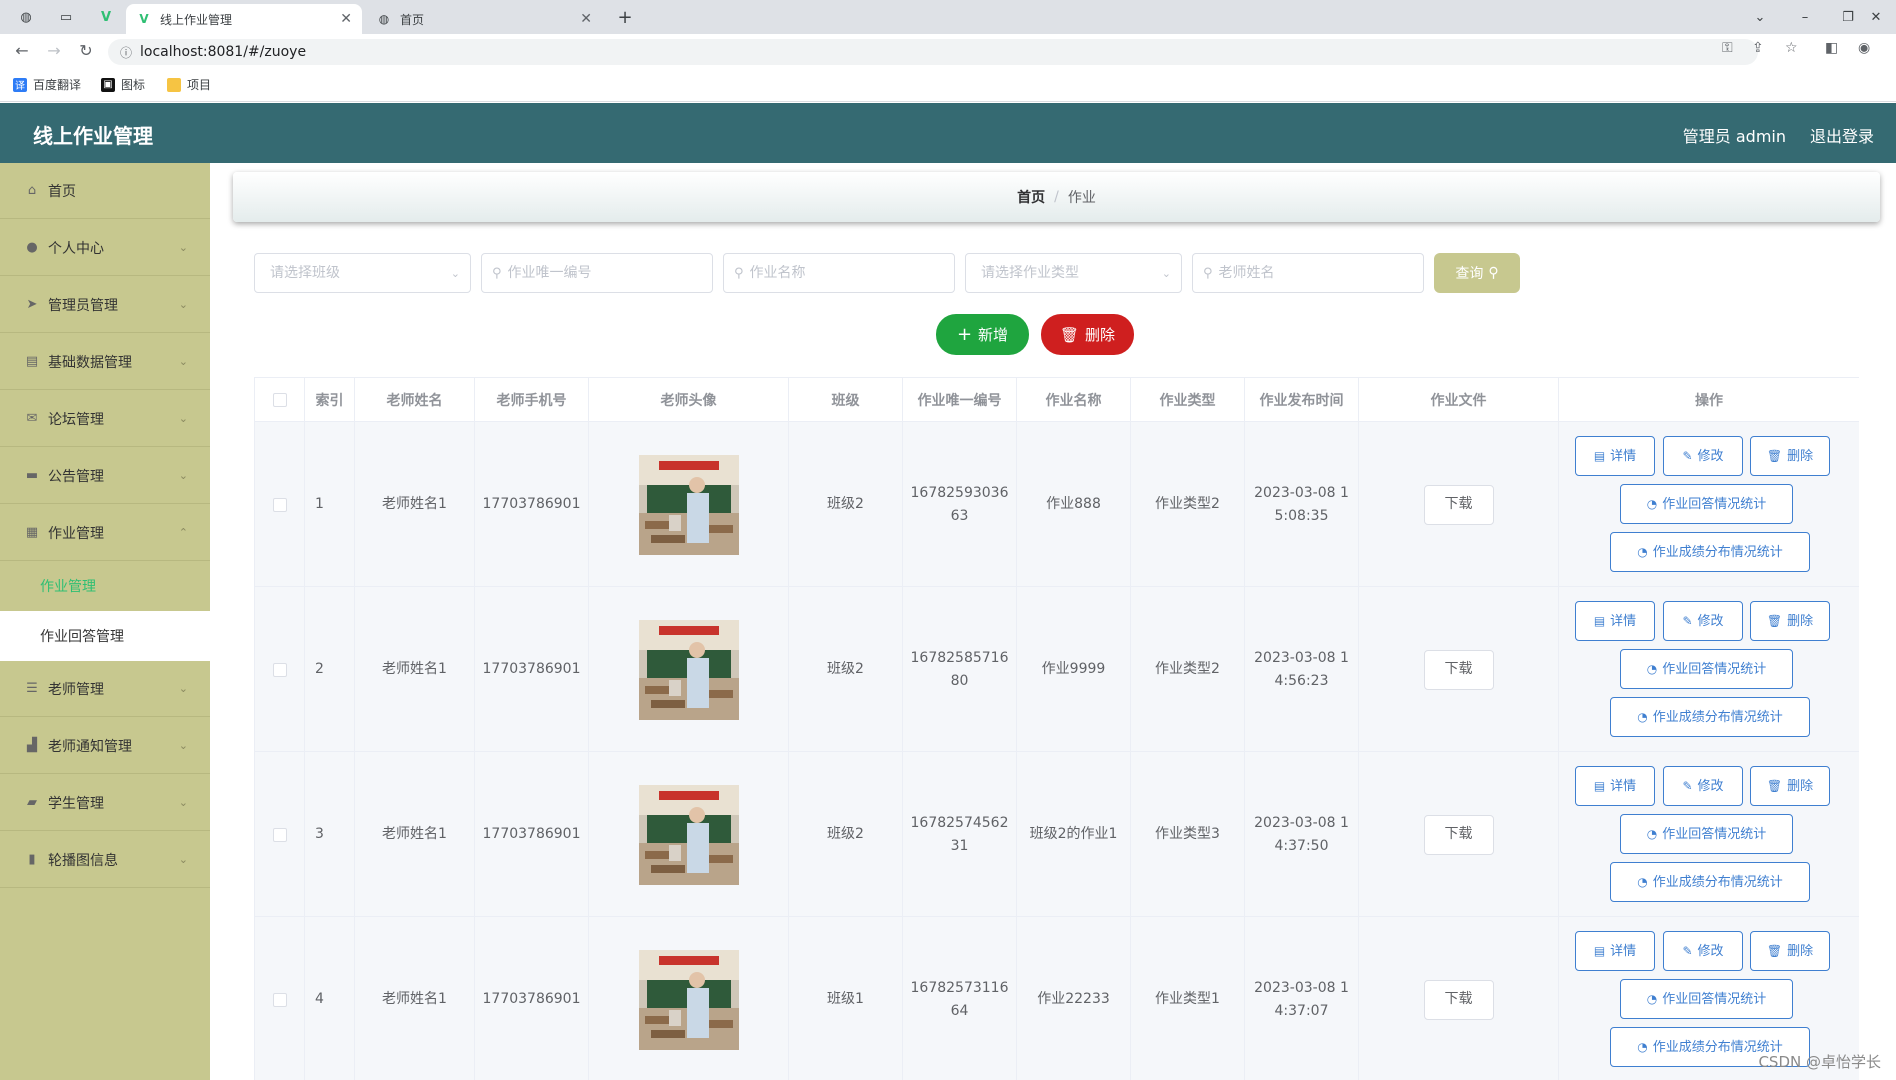 The image size is (1896, 1080). Describe the element at coordinates (1074, 504) in the screenshot. I see `homework-name-cell: 作业888` at that location.